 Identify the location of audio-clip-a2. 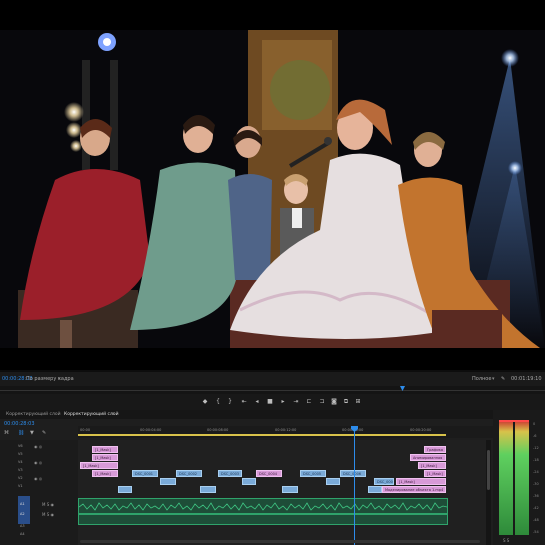
(263, 519).